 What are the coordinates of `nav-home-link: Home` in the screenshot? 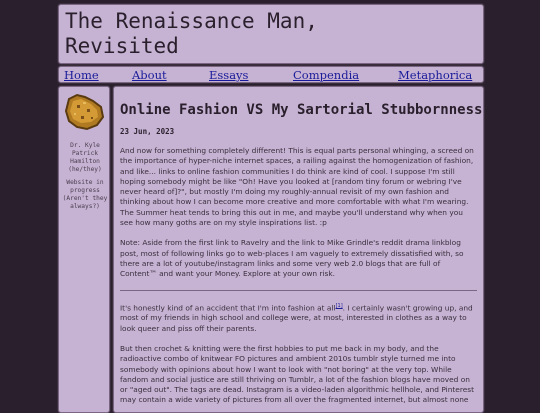 It's located at (81, 75).